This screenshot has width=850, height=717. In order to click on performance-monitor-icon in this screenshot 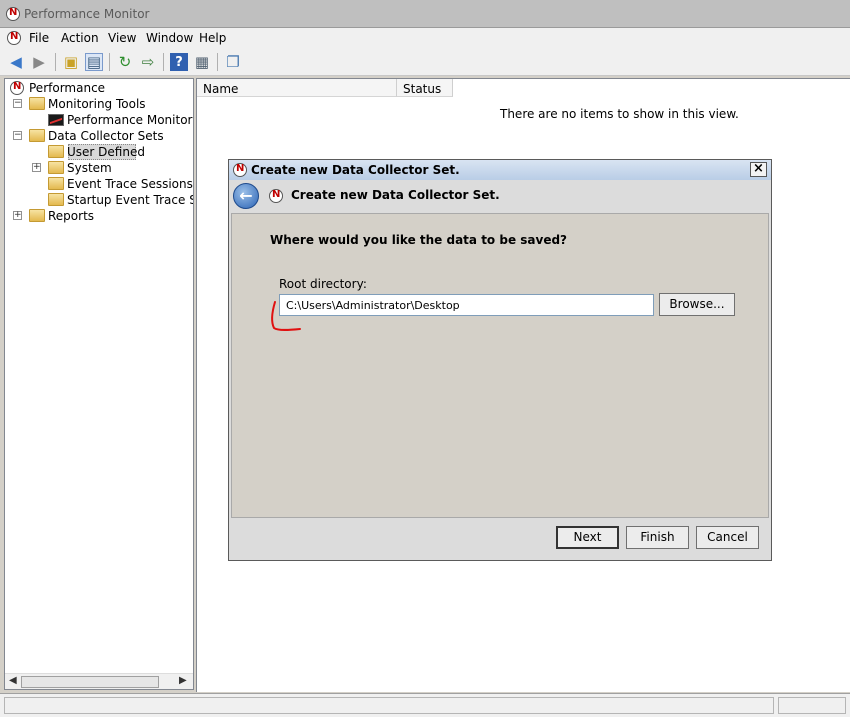, I will do `click(13, 14)`.